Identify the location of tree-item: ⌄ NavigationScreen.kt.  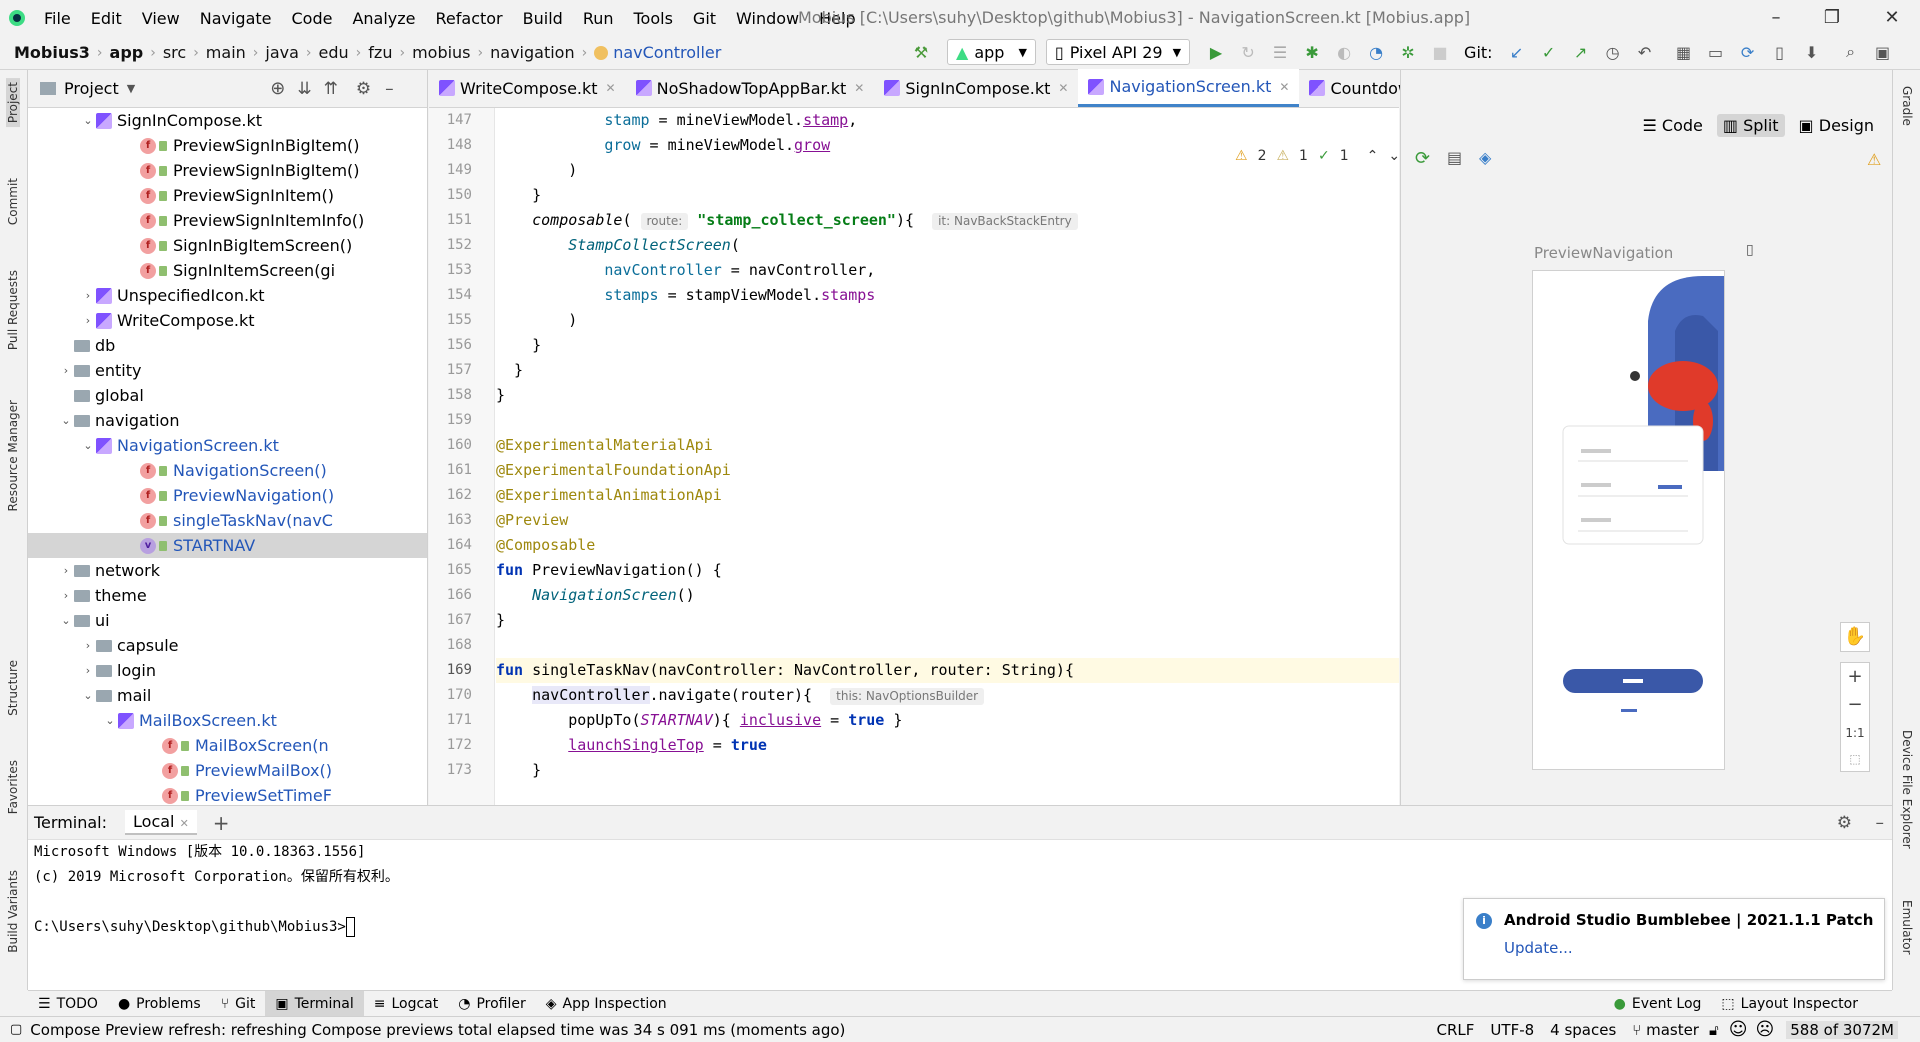
(227, 445).